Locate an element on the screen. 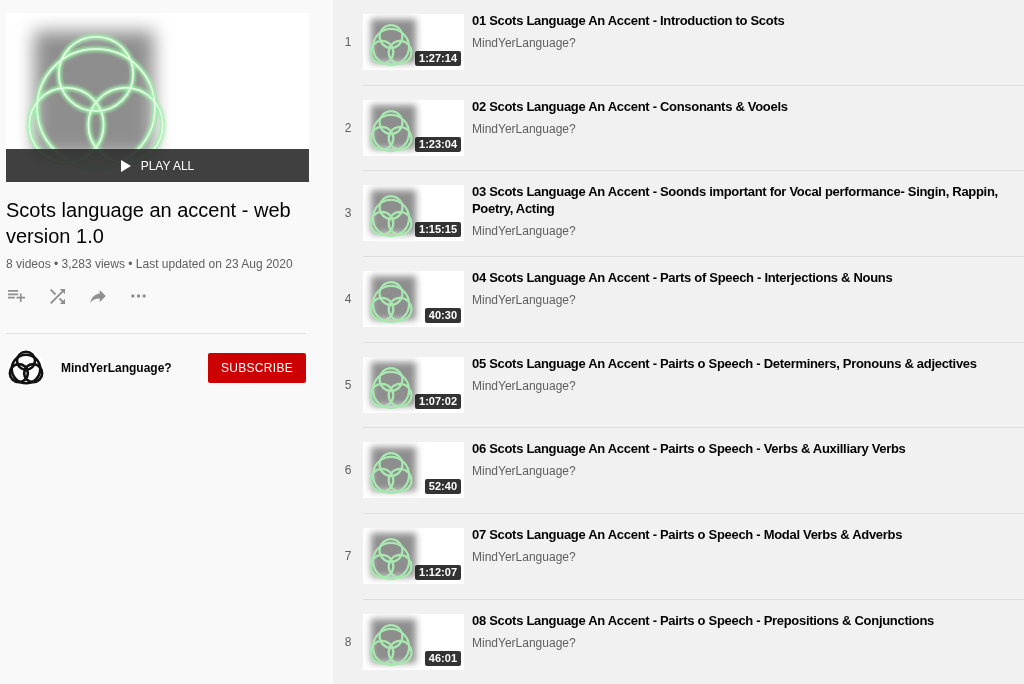 Image resolution: width=1024 pixels, height=684 pixels. video-title: 04 Scots Language An Accent - Parts of Speech - Interjections & Nouns is located at coordinates (682, 278).